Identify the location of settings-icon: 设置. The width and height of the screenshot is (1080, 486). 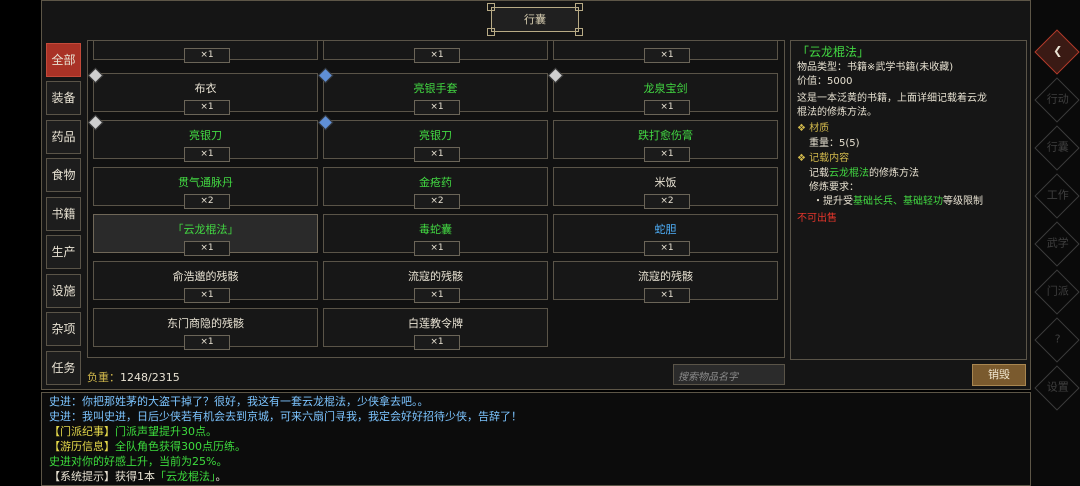
(1057, 388).